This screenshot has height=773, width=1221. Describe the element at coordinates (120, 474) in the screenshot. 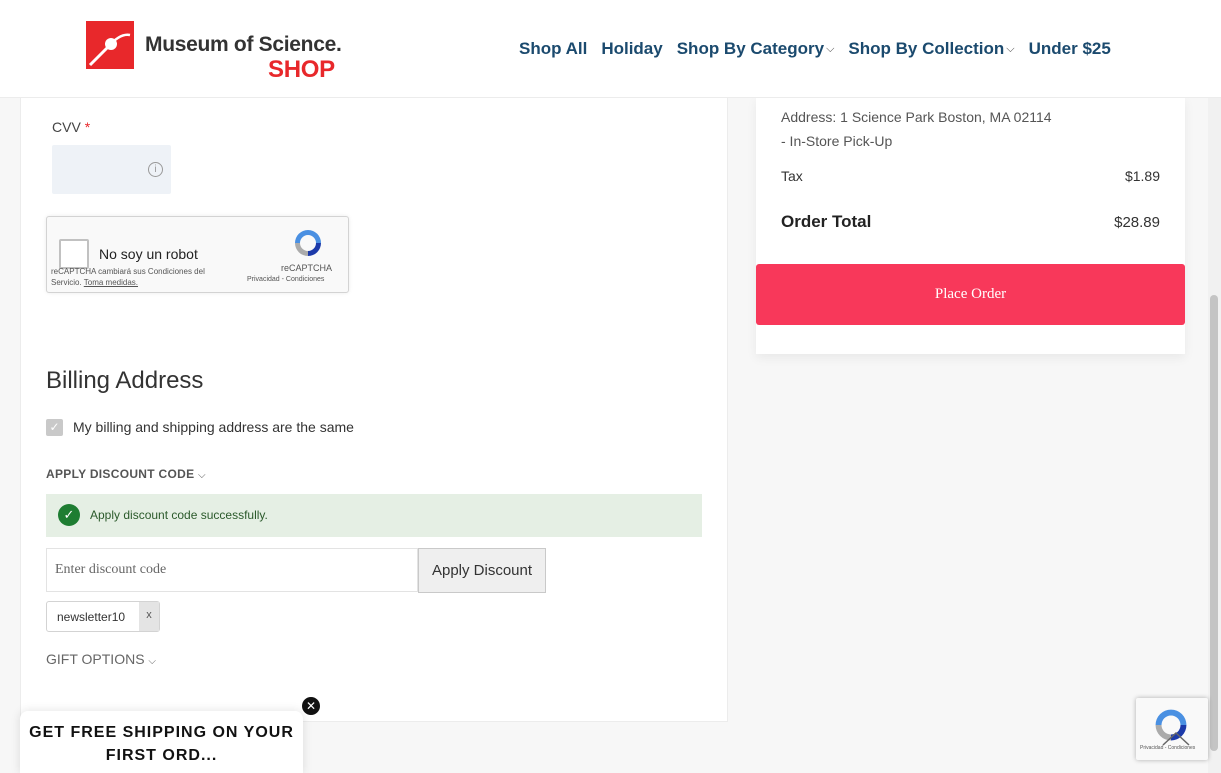

I see `apply-discount-label: APPLY DISCOUNT CODE` at that location.